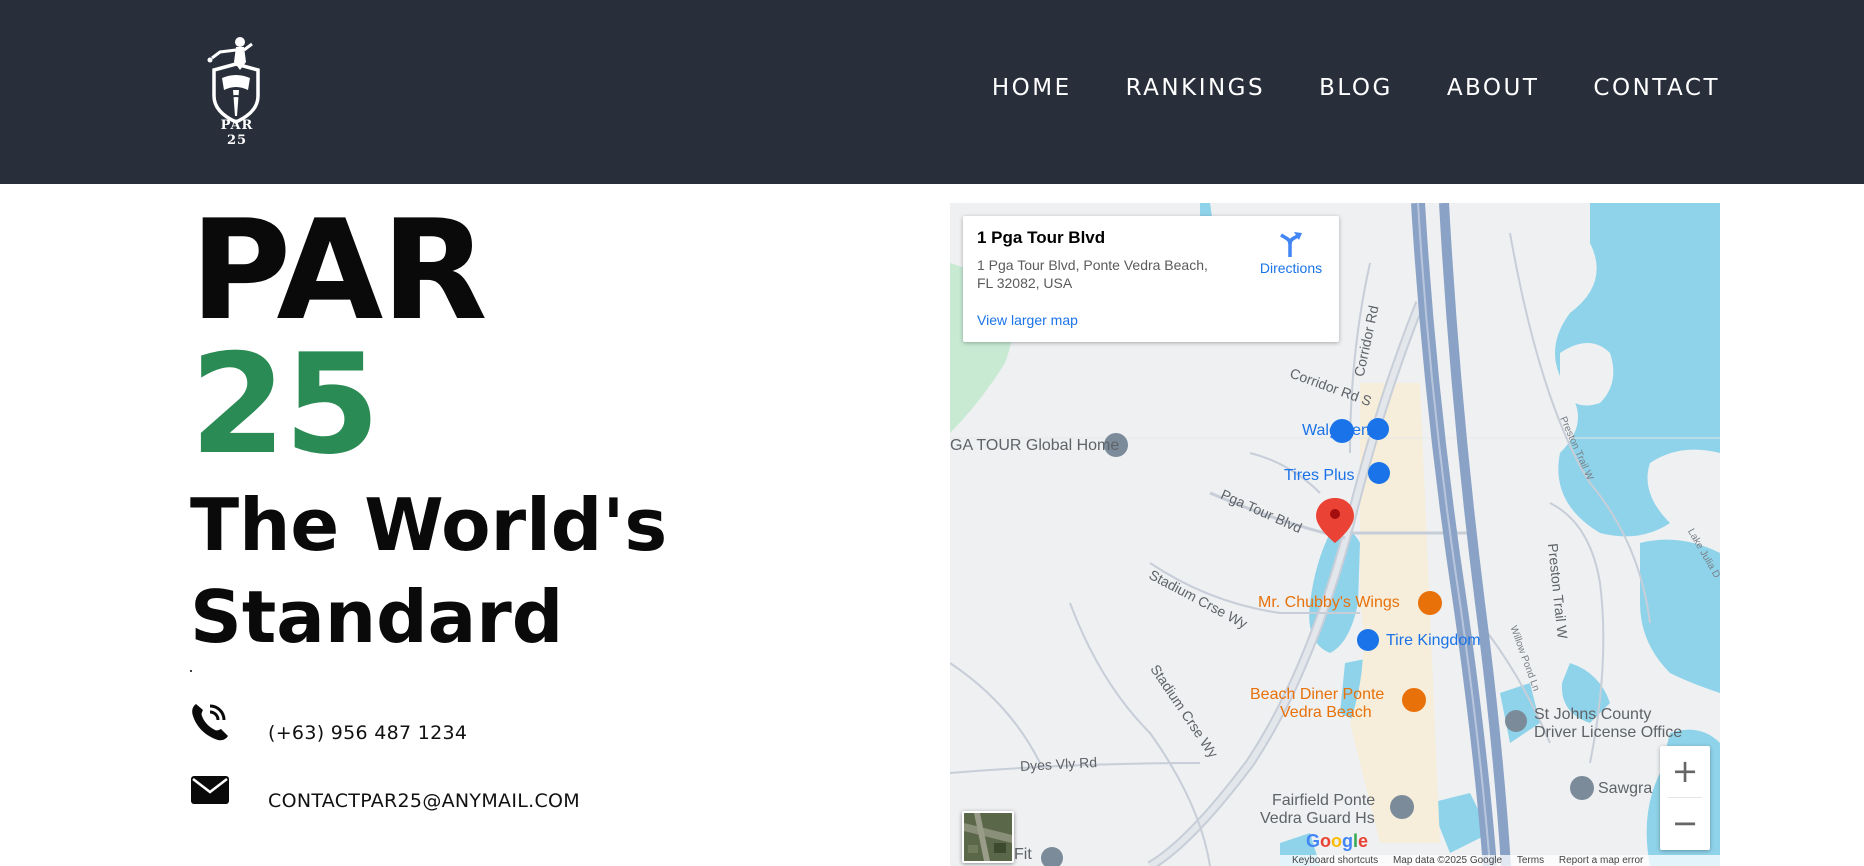 The width and height of the screenshot is (1864, 866). Describe the element at coordinates (1317, 694) in the screenshot. I see `map-place-beach-diner-1: Beach Diner Ponte` at that location.